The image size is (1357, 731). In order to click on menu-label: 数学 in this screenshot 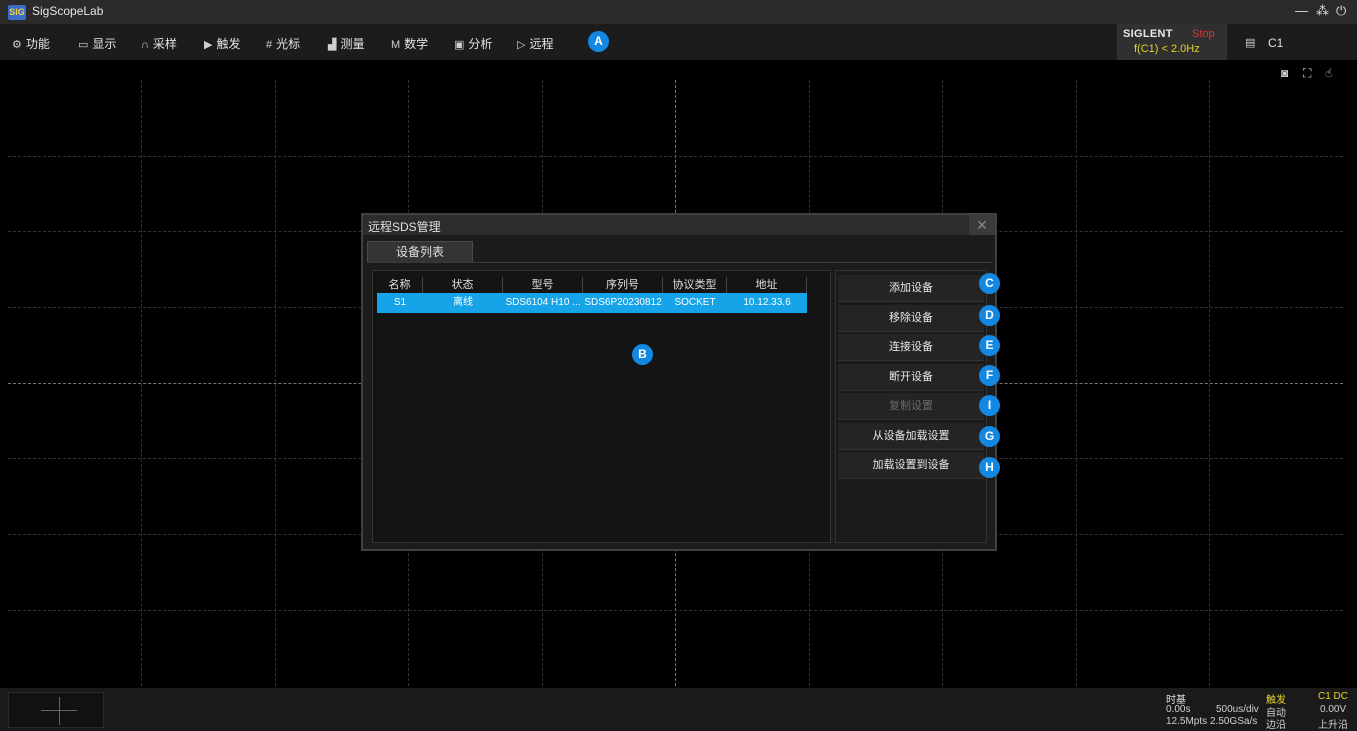, I will do `click(416, 44)`.